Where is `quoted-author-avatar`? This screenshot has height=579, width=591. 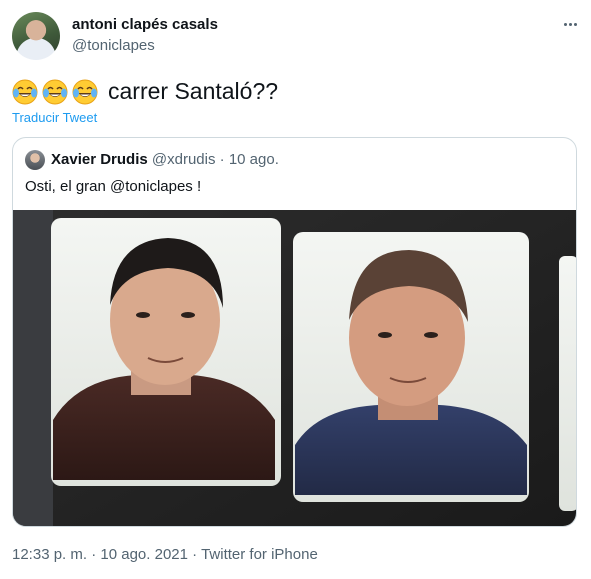
quoted-author-avatar is located at coordinates (35, 160).